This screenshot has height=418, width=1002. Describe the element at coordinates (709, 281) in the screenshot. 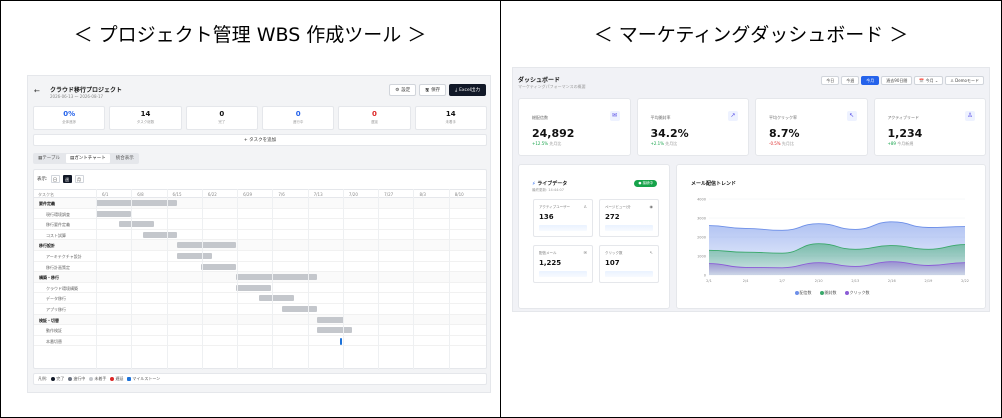

I see `x-tick-label: 2/1` at that location.